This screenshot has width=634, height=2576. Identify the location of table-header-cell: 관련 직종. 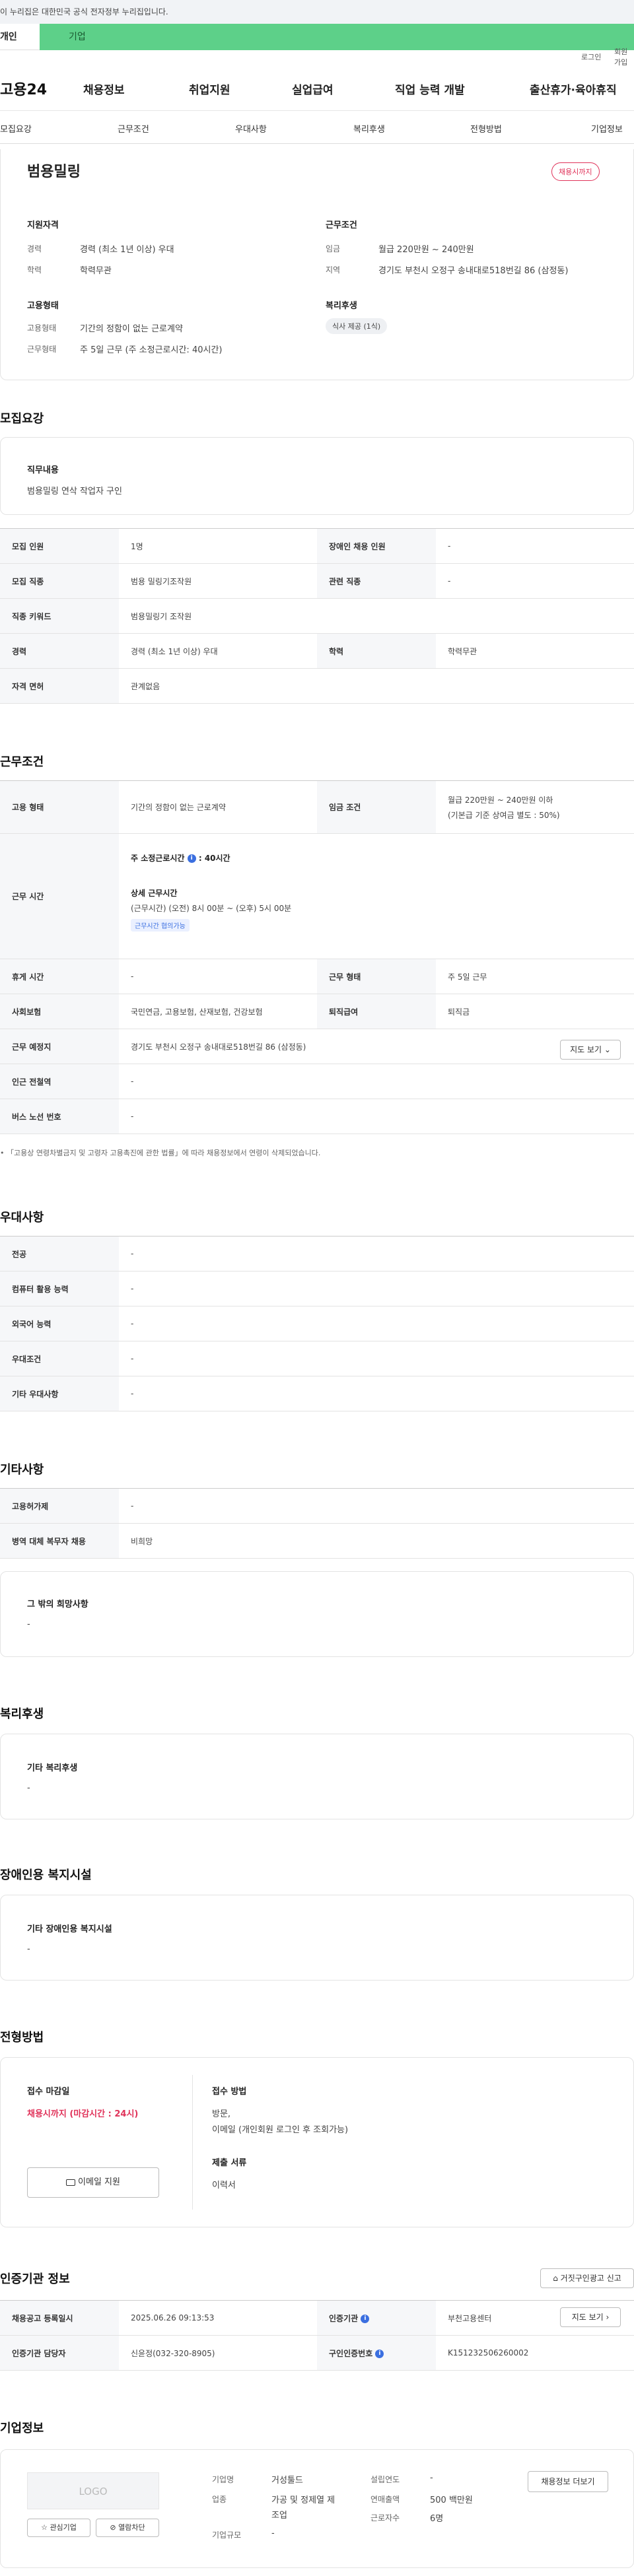
(376, 581).